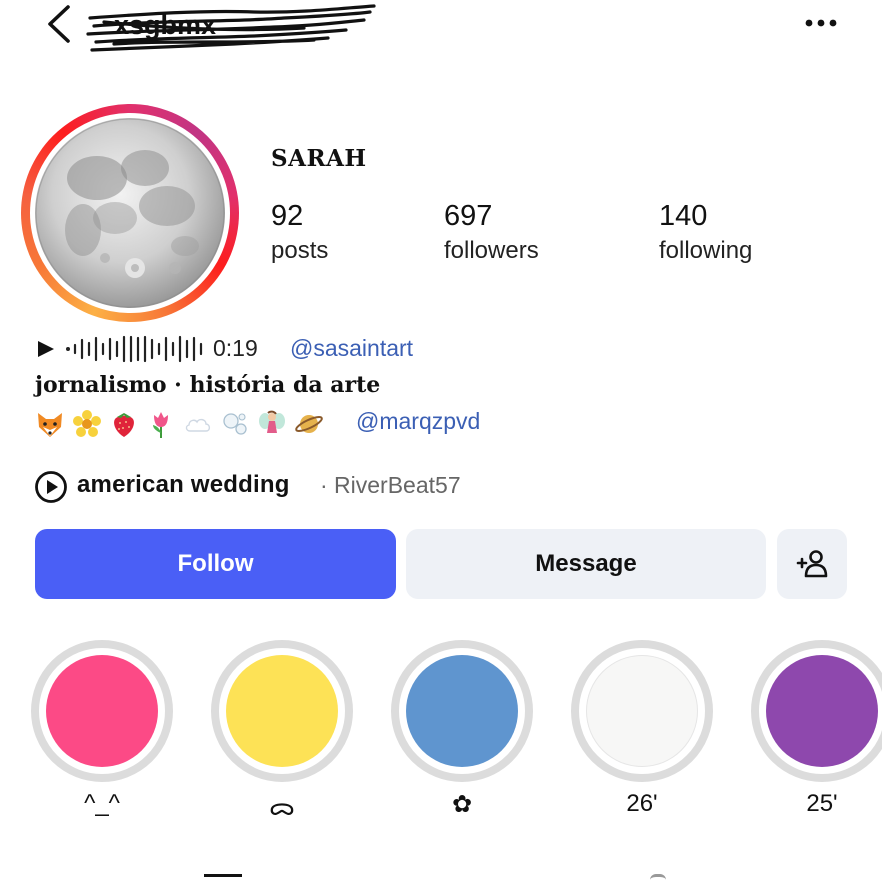 Image resolution: width=882 pixels, height=880 pixels. Describe the element at coordinates (208, 385) in the screenshot. I see `bio-text: jornalismo · história da arte` at that location.